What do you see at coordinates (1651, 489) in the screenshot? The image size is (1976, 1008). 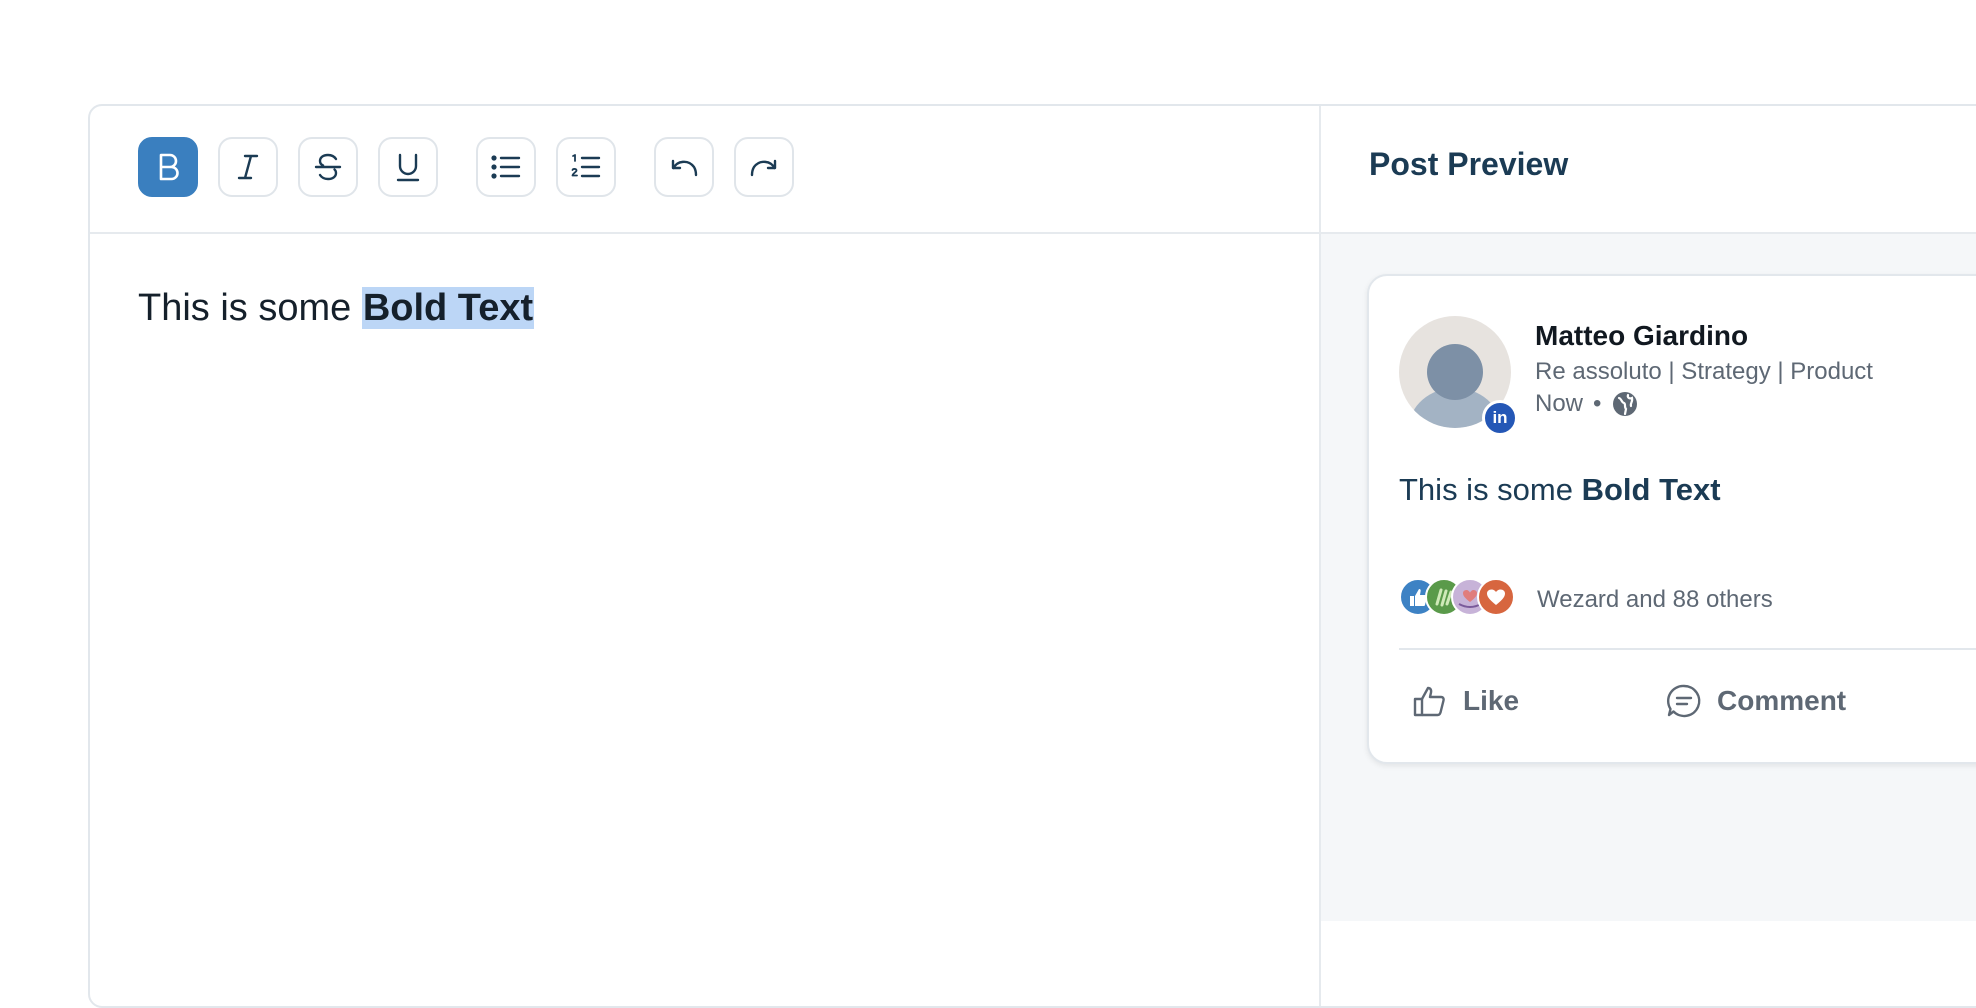 I see `post-bold-text: Bold Text` at bounding box center [1651, 489].